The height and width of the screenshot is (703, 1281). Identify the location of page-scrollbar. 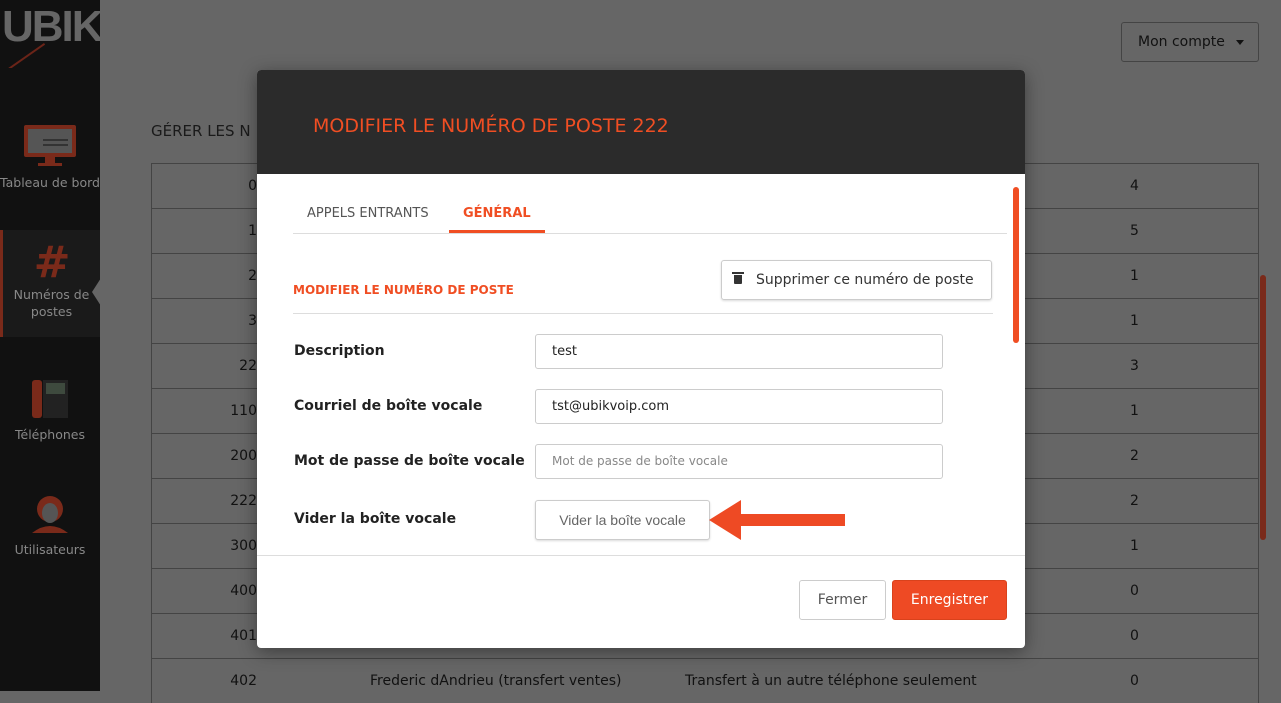
(1263, 407).